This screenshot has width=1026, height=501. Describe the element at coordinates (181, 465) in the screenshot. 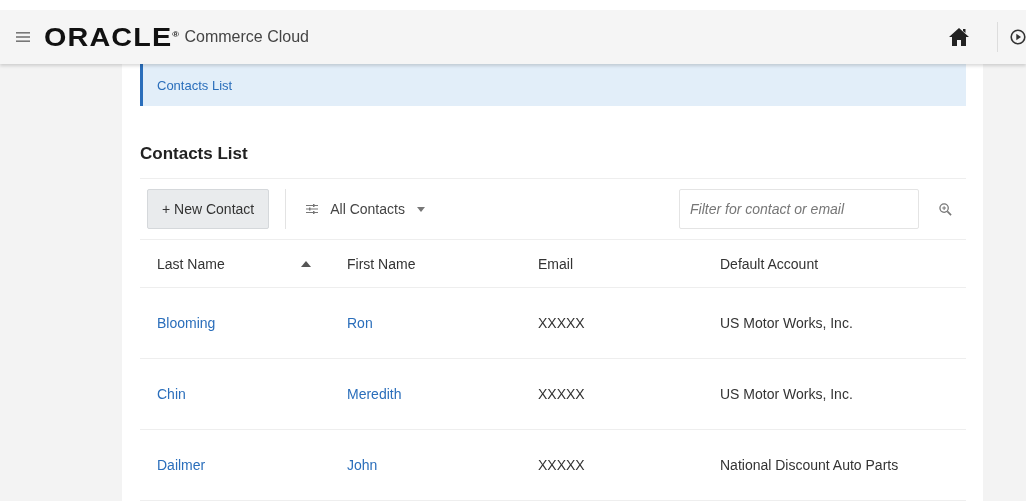

I see `last-name-link: Dailmer` at that location.